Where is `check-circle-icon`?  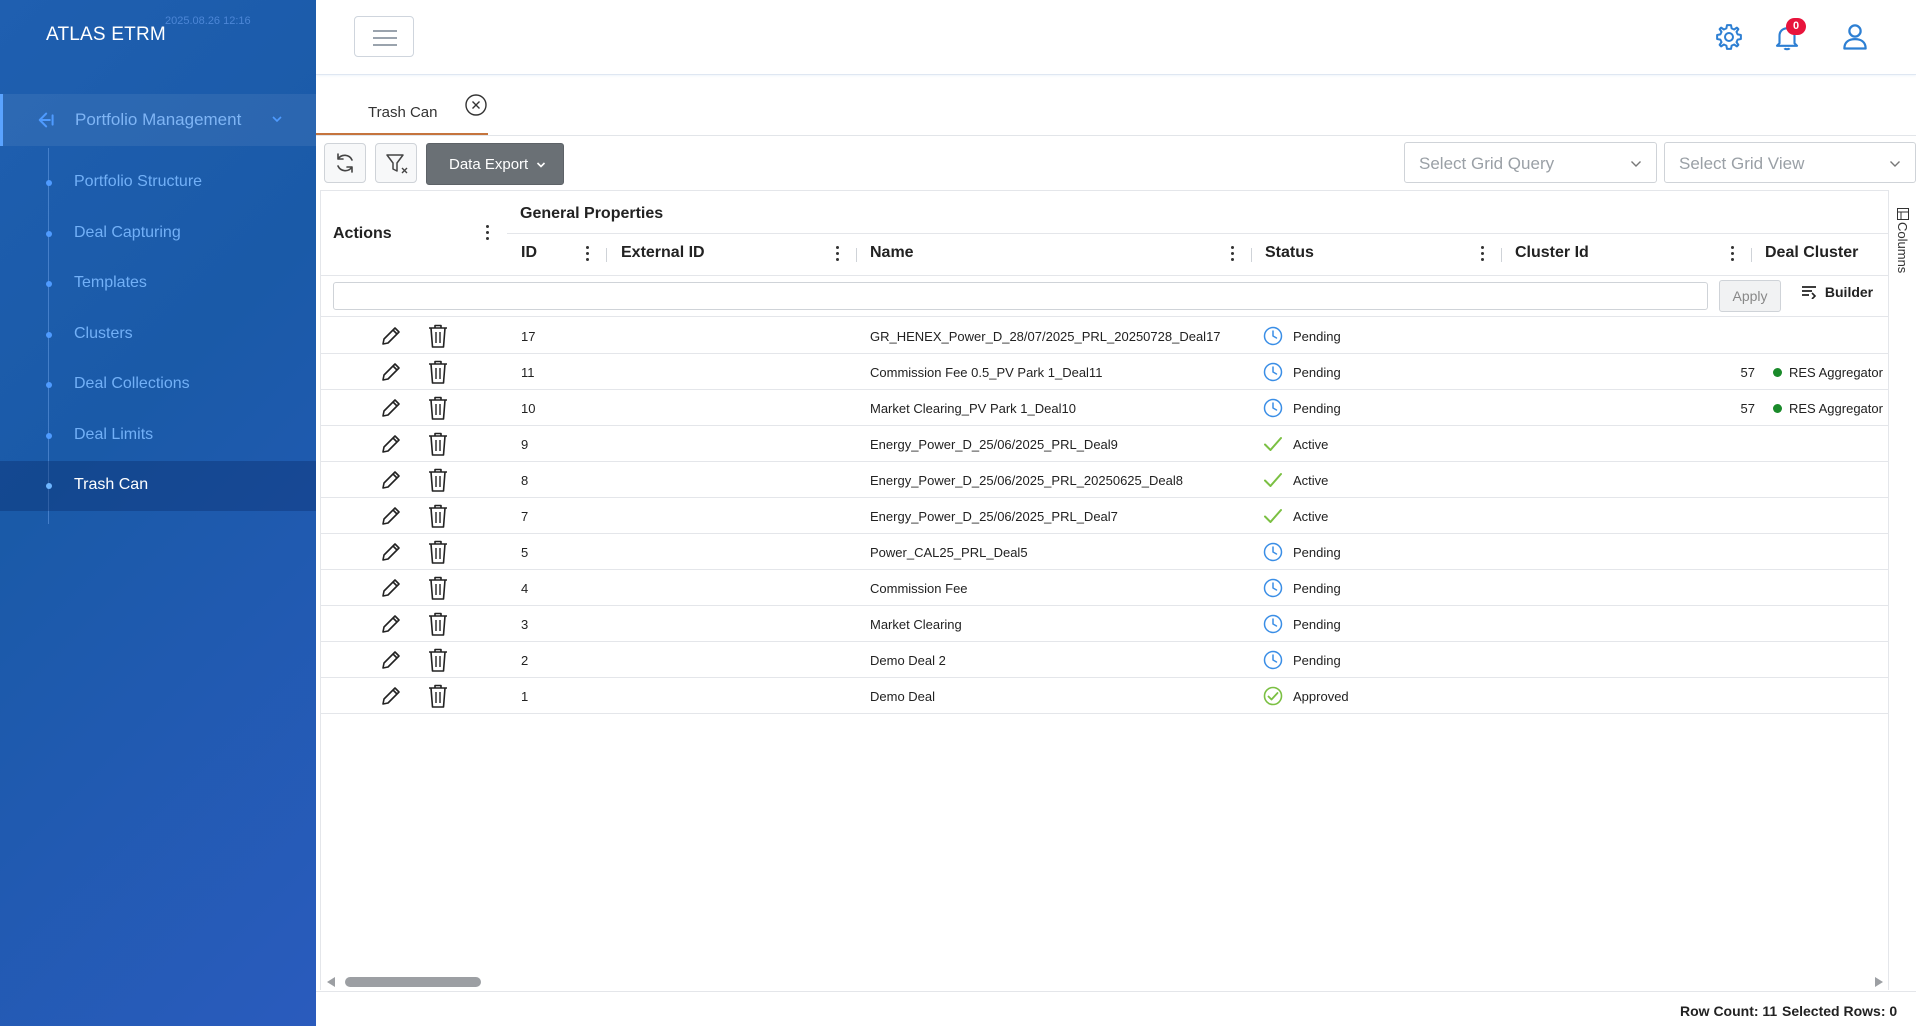
check-circle-icon is located at coordinates (1273, 696).